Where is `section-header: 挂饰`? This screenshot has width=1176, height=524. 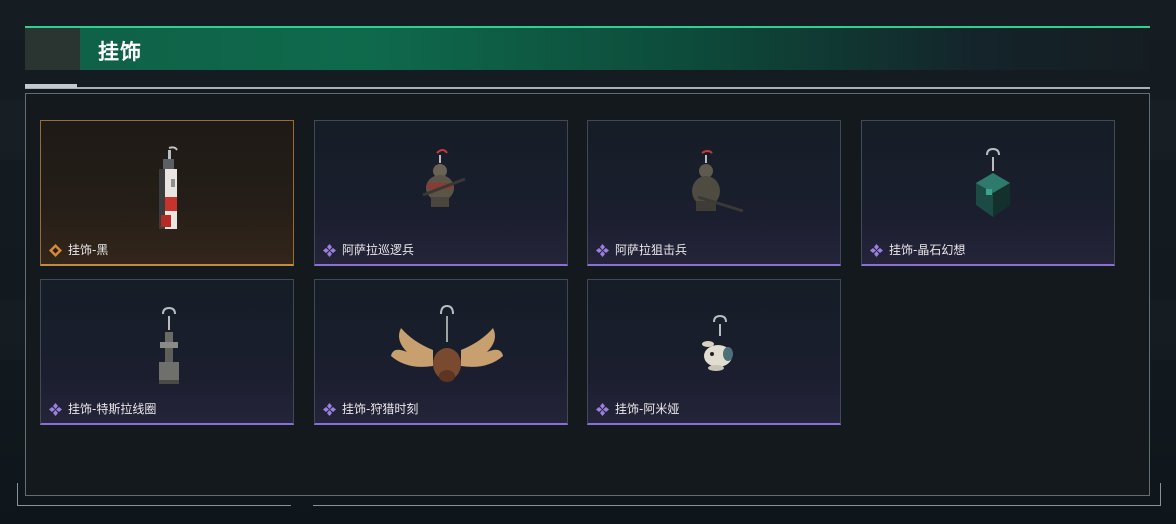 section-header: 挂饰 is located at coordinates (587, 48).